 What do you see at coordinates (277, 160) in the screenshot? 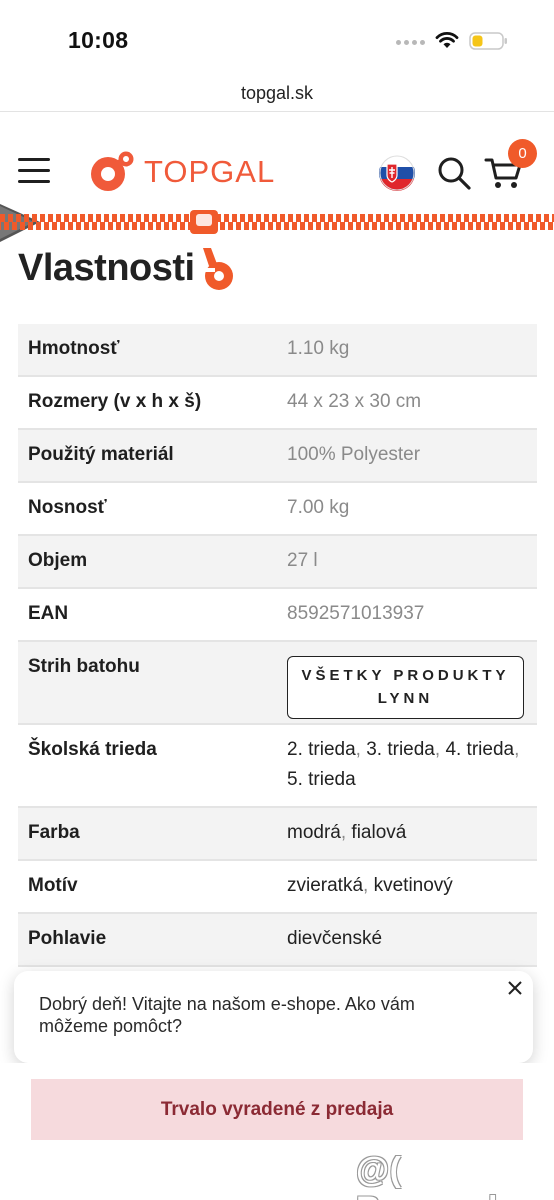
I see `site-header: TOPGAL` at bounding box center [277, 160].